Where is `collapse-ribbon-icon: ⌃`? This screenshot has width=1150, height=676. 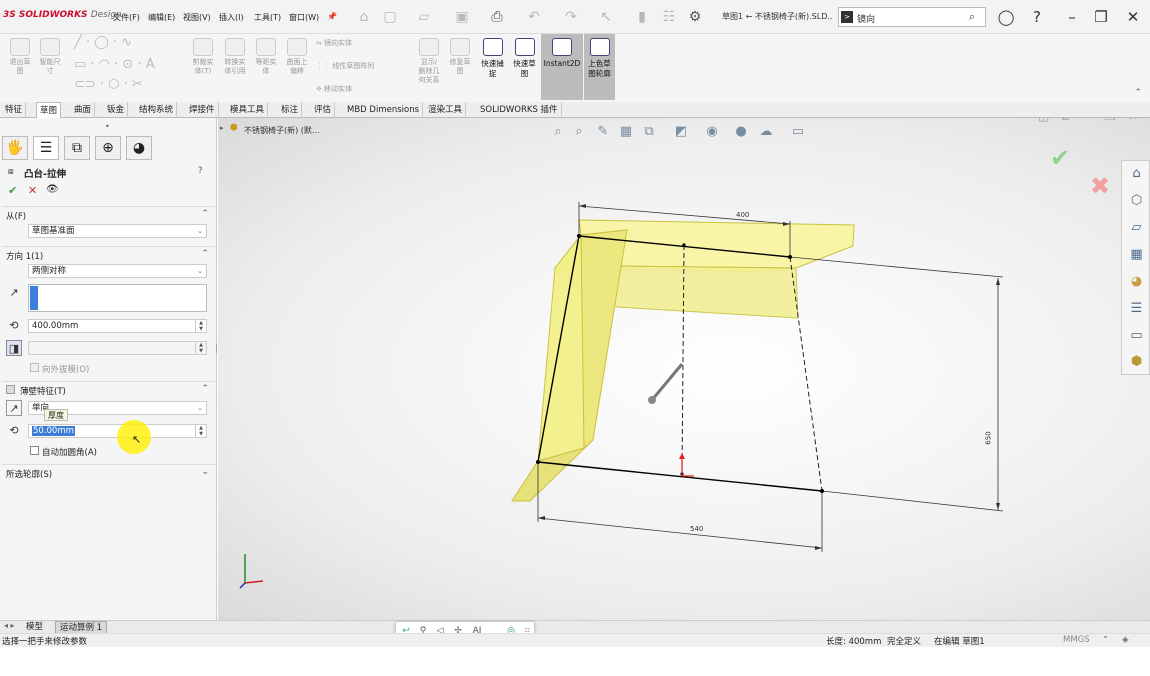 collapse-ribbon-icon: ⌃ is located at coordinates (1138, 93).